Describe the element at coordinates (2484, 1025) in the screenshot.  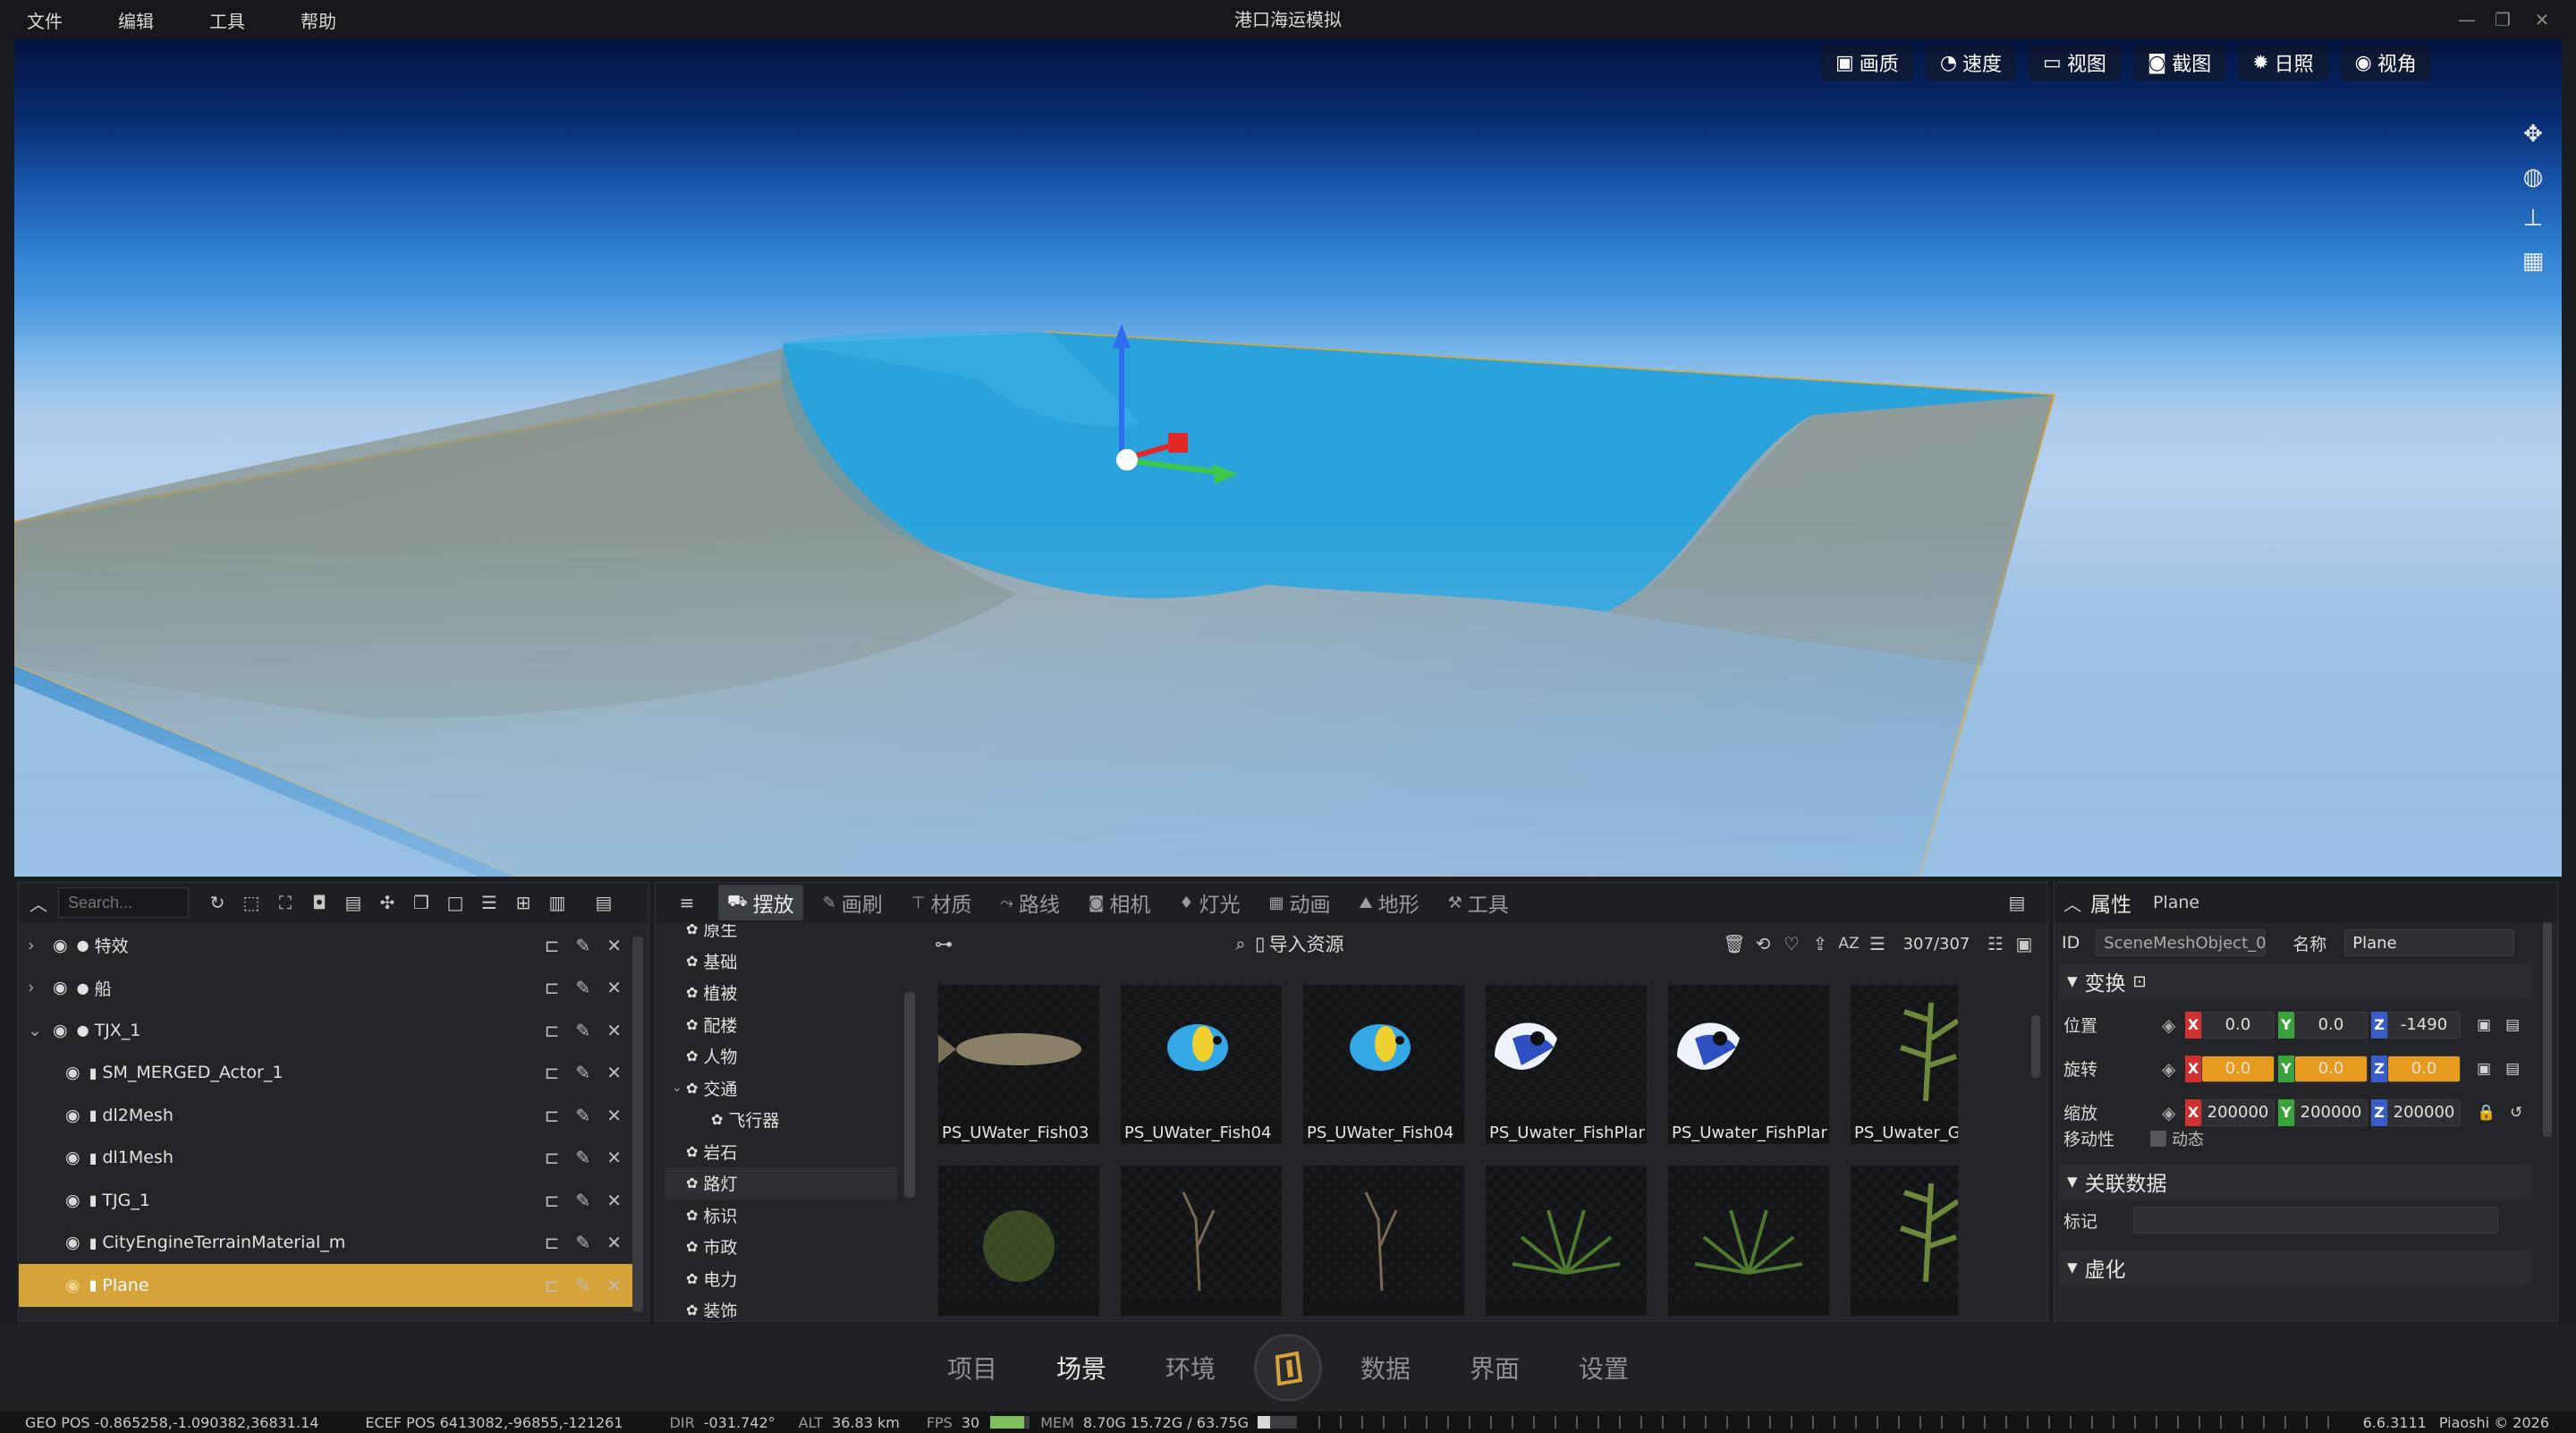
I see `copy-icon: ▣` at that location.